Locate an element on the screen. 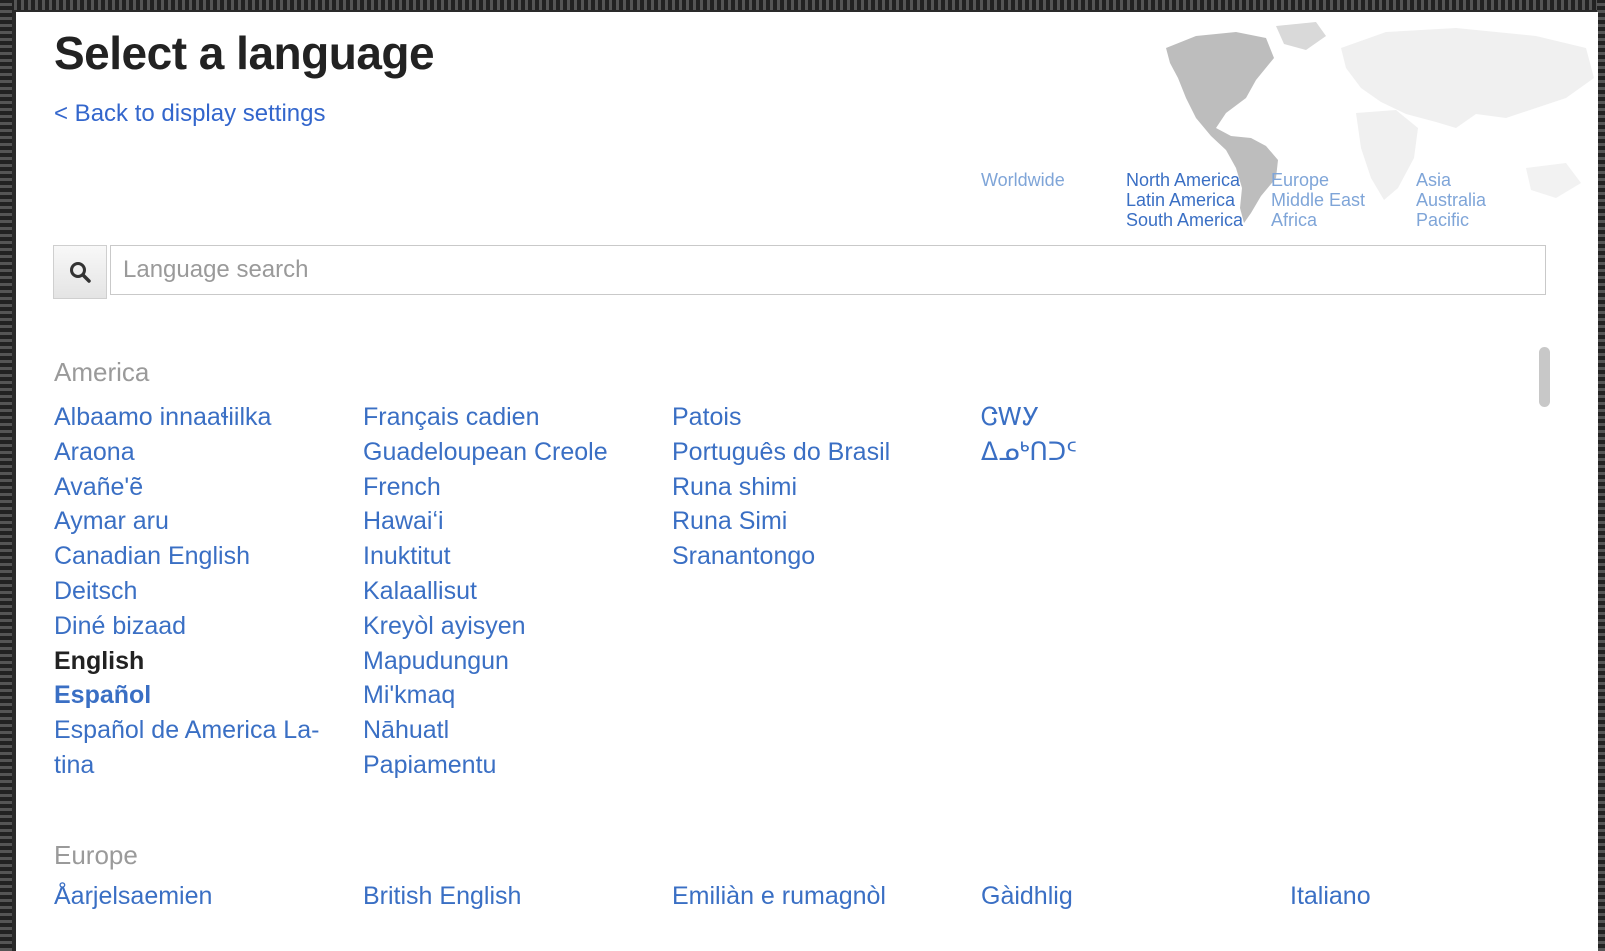 Image resolution: width=1605 pixels, height=951 pixels. language-link: Italiano is located at coordinates (1330, 896).